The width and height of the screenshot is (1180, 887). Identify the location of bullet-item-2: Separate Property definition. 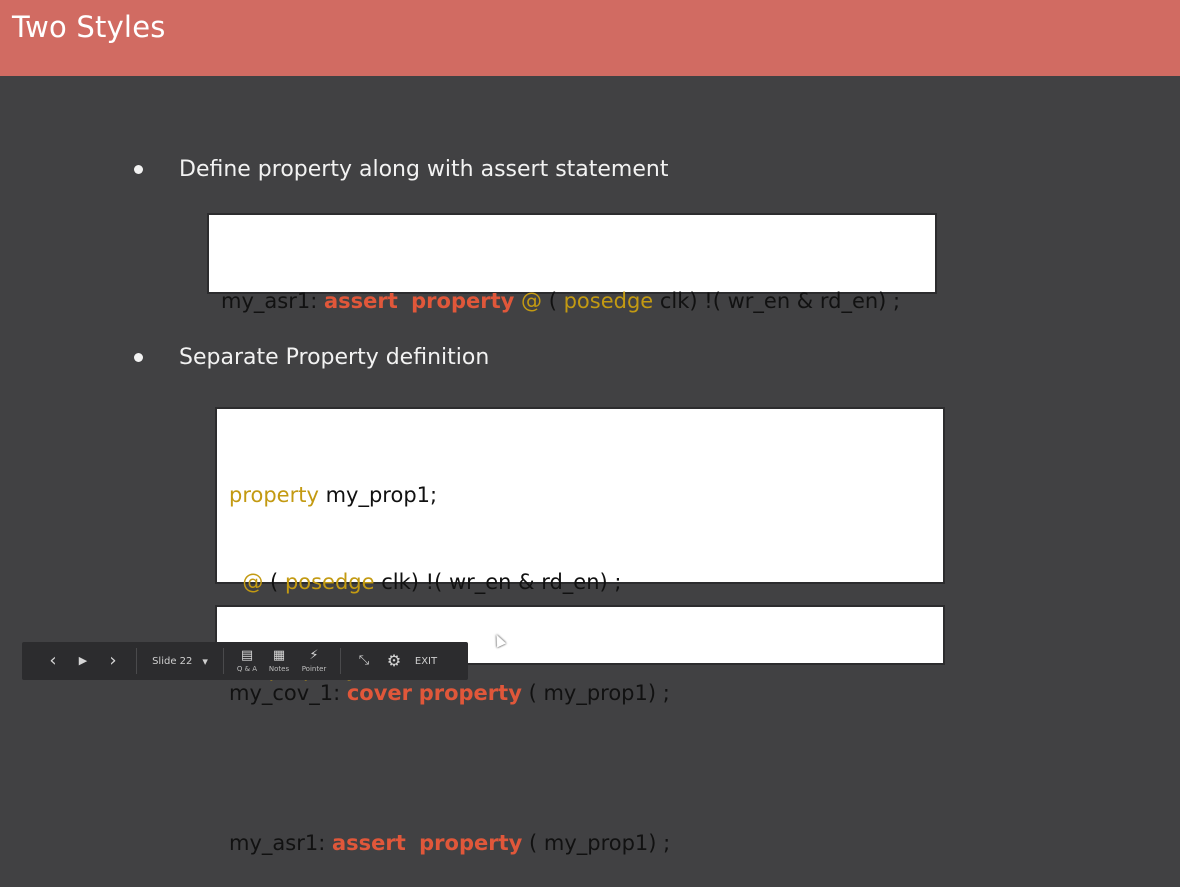
(311, 357).